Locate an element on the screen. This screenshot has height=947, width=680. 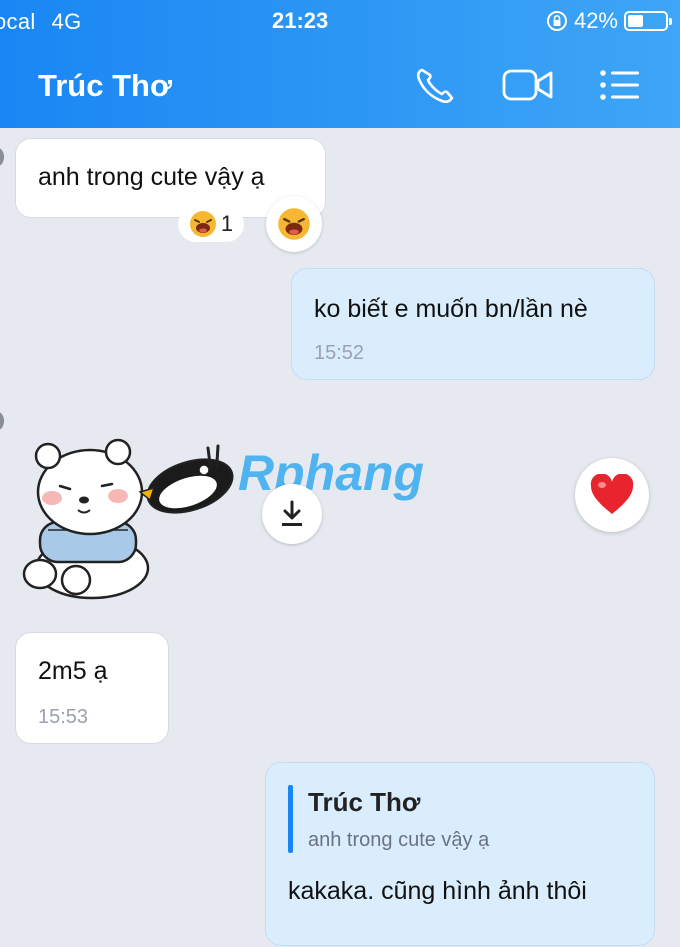
video-call-icon is located at coordinates (528, 85).